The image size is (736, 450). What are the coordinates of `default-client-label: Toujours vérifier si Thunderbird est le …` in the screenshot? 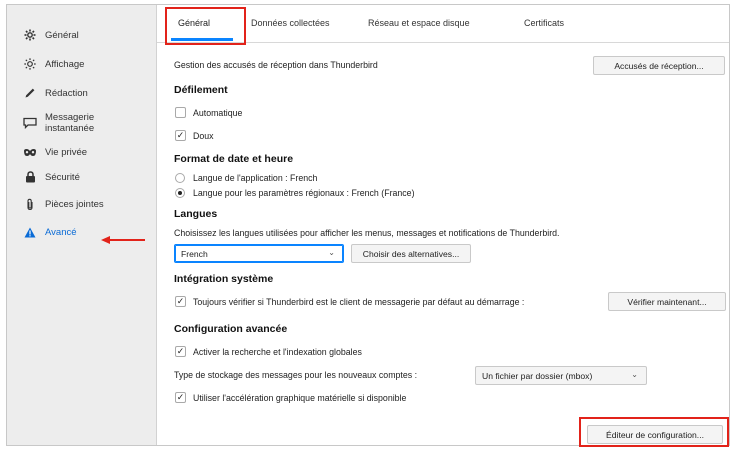 It's located at (359, 302).